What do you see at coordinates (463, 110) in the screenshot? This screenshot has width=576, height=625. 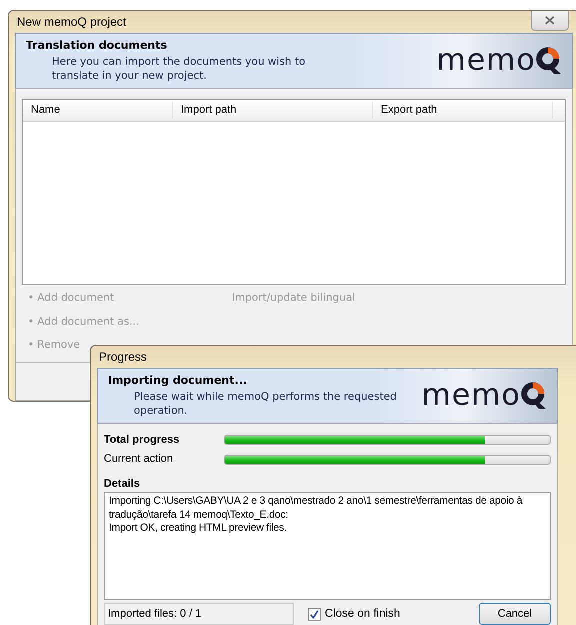 I see `column-header: Export path` at bounding box center [463, 110].